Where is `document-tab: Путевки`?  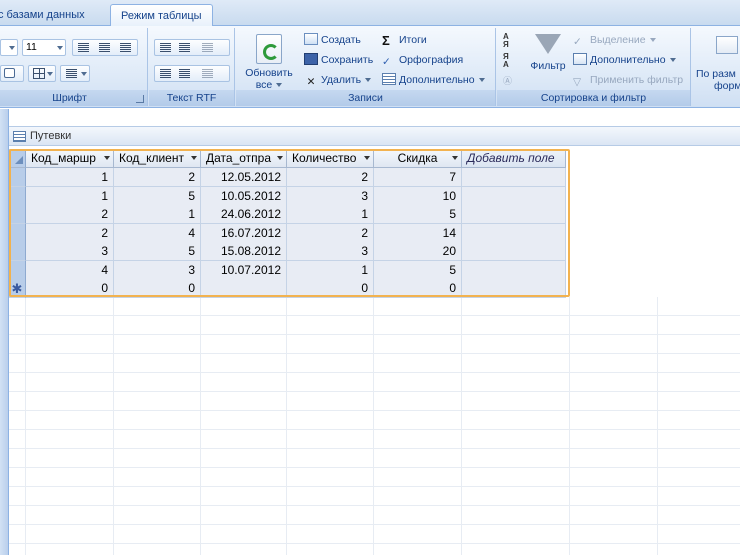
document-tab: Путевки is located at coordinates (374, 136).